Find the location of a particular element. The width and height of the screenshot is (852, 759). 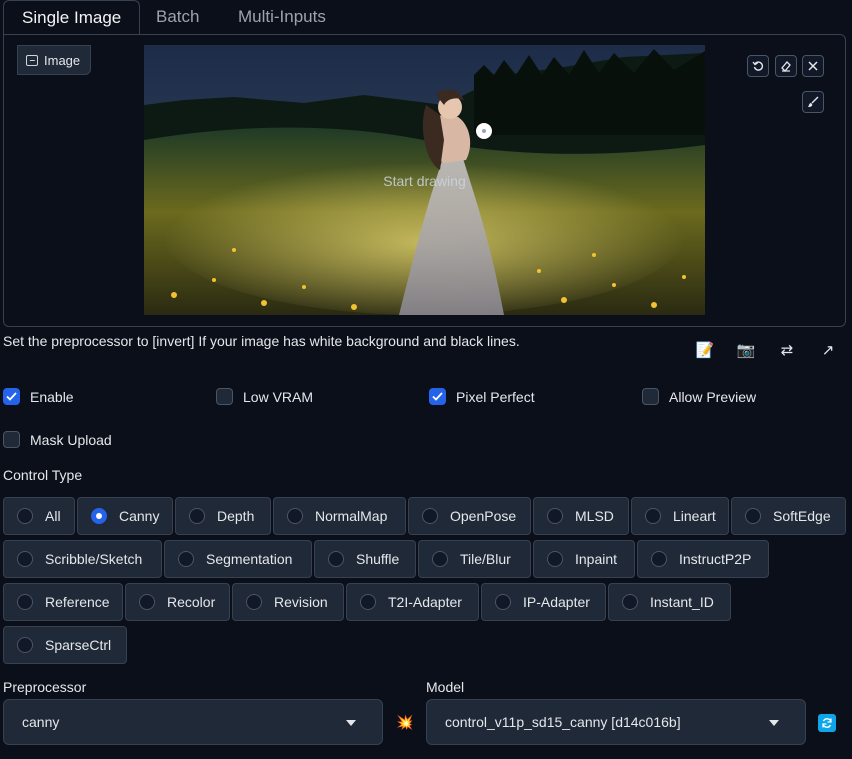

close-icon is located at coordinates (813, 66).